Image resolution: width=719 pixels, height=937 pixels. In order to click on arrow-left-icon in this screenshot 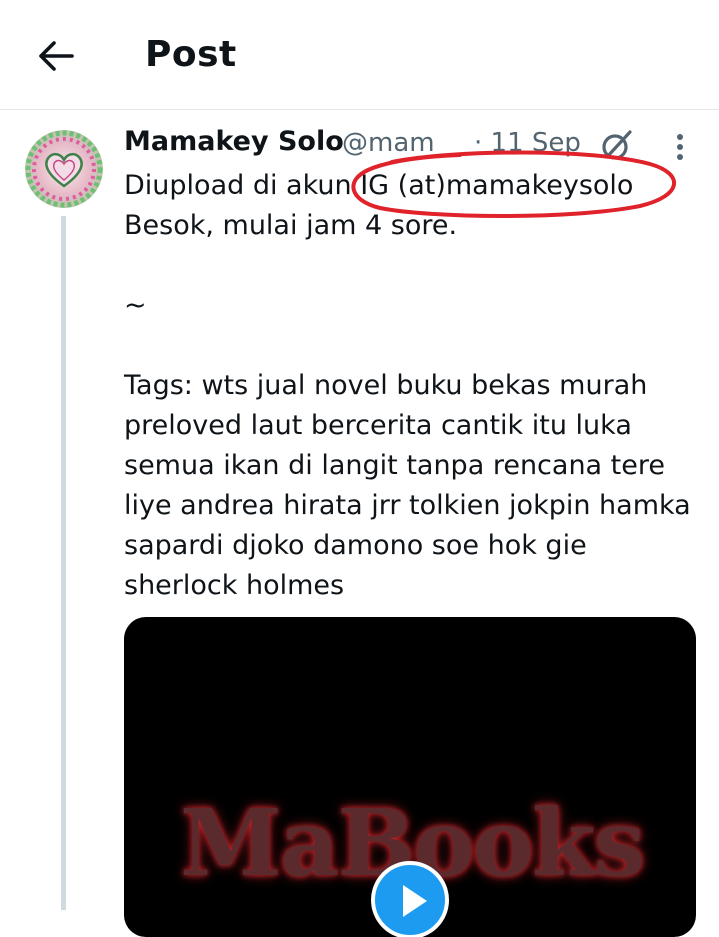, I will do `click(56, 56)`.